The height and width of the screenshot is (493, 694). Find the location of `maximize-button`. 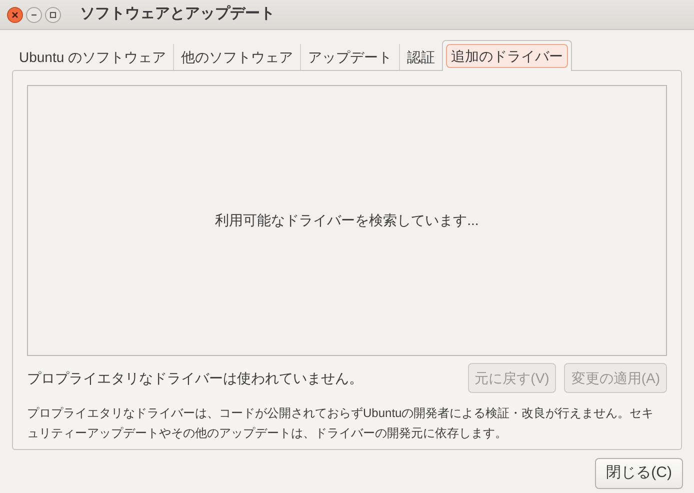

maximize-button is located at coordinates (53, 14).